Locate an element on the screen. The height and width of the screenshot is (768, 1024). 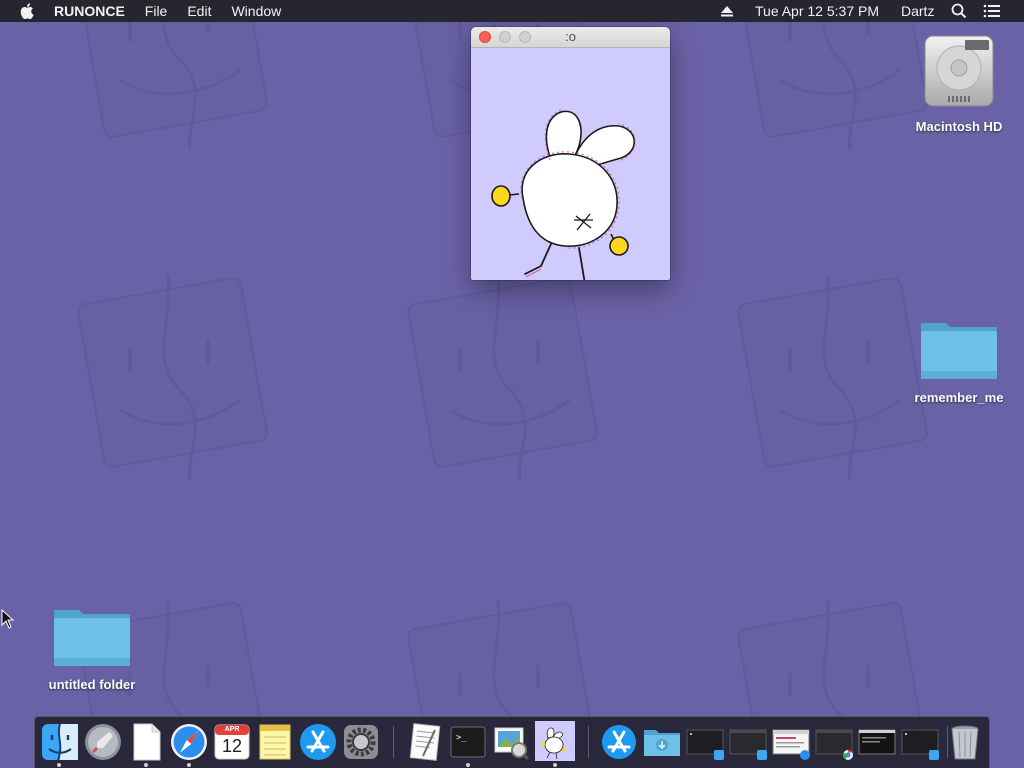
apple-icon is located at coordinates (28, 11).